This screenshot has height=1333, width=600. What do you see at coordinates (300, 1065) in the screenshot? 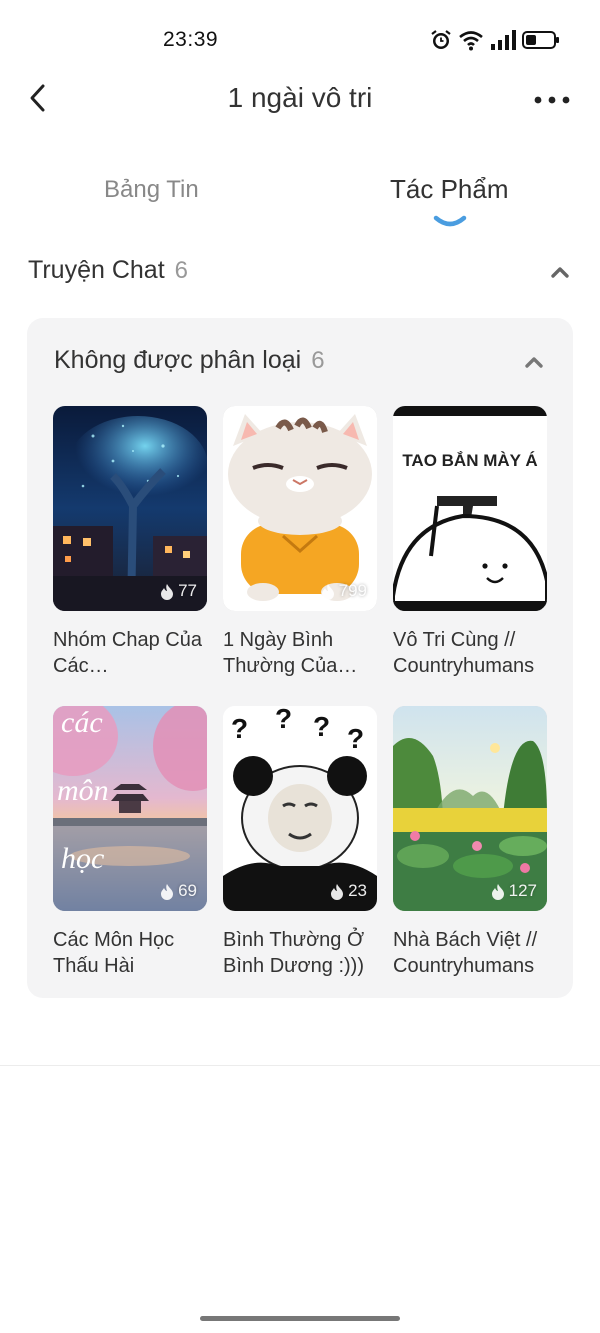
I see `divider` at bounding box center [300, 1065].